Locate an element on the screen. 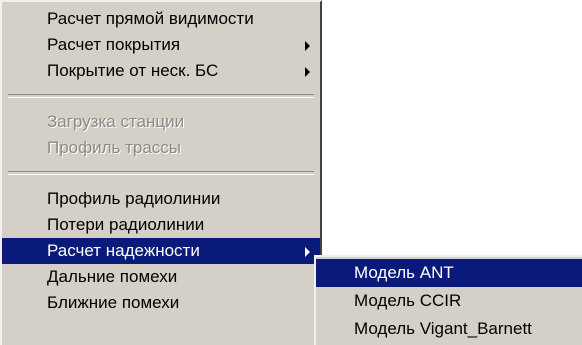 This screenshot has width=582, height=345. menu-item-radio-link-profile: Профиль радиолинии is located at coordinates (161, 199).